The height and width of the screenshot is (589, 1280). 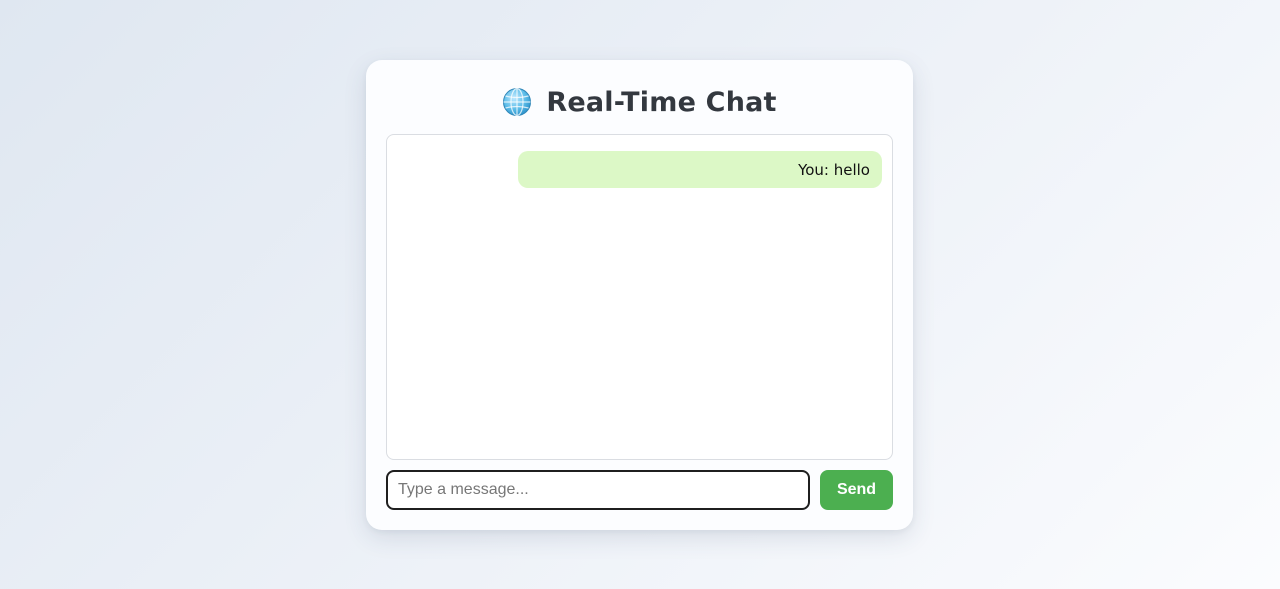 I want to click on composer: Send, so click(x=639, y=490).